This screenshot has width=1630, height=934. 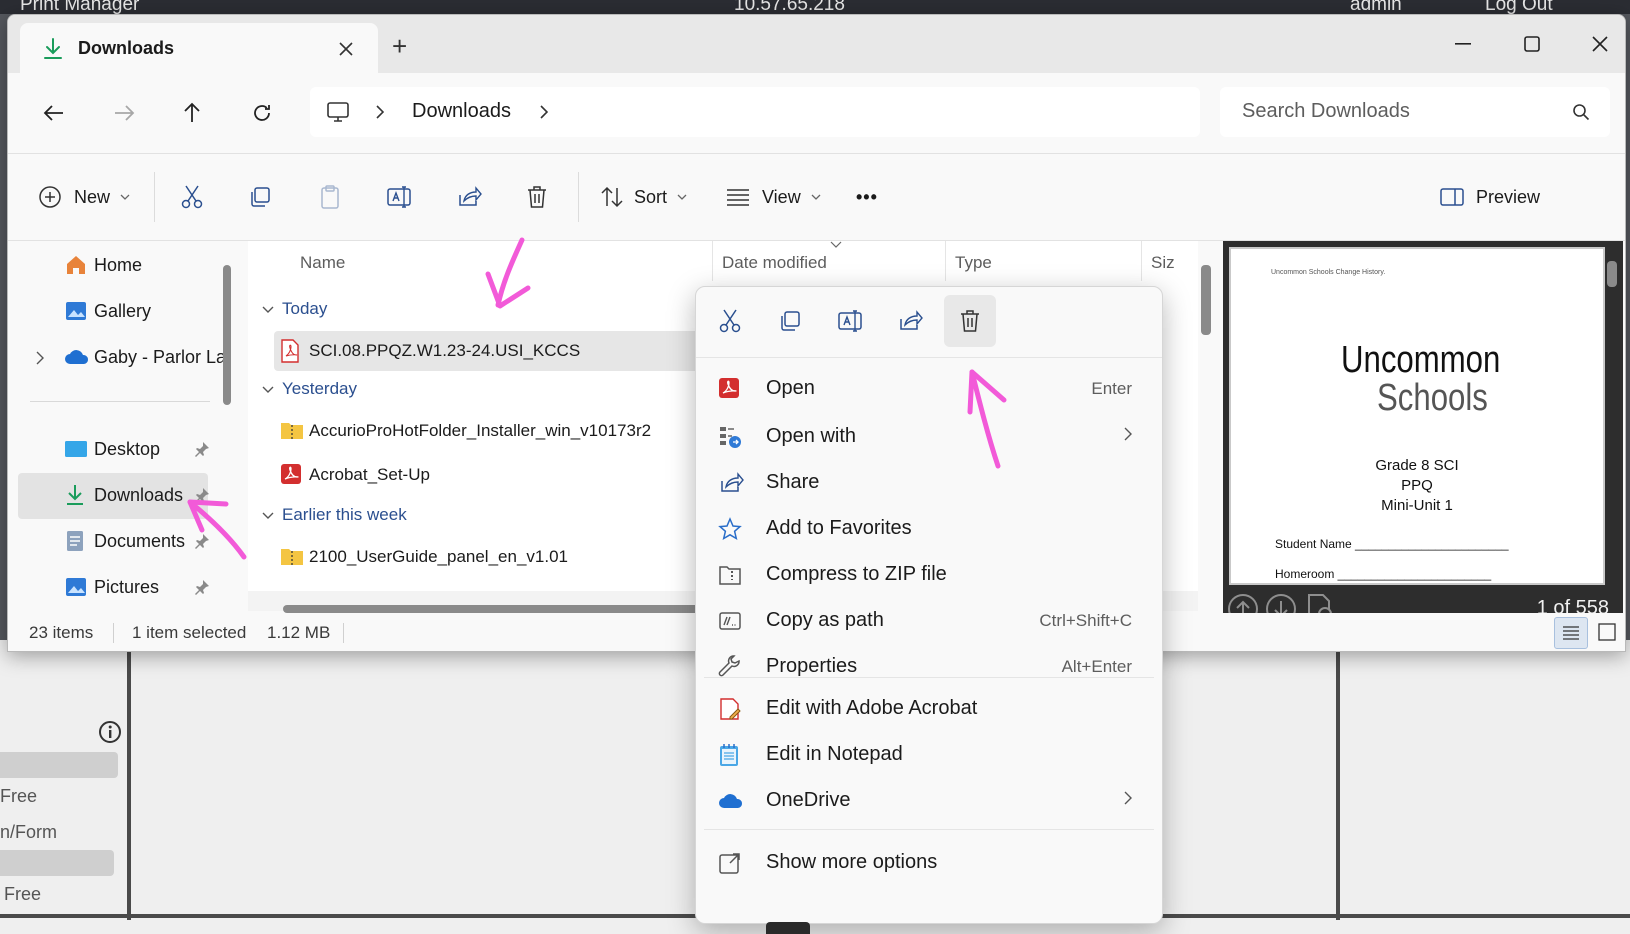 What do you see at coordinates (910, 321) in the screenshot?
I see `context-share-button` at bounding box center [910, 321].